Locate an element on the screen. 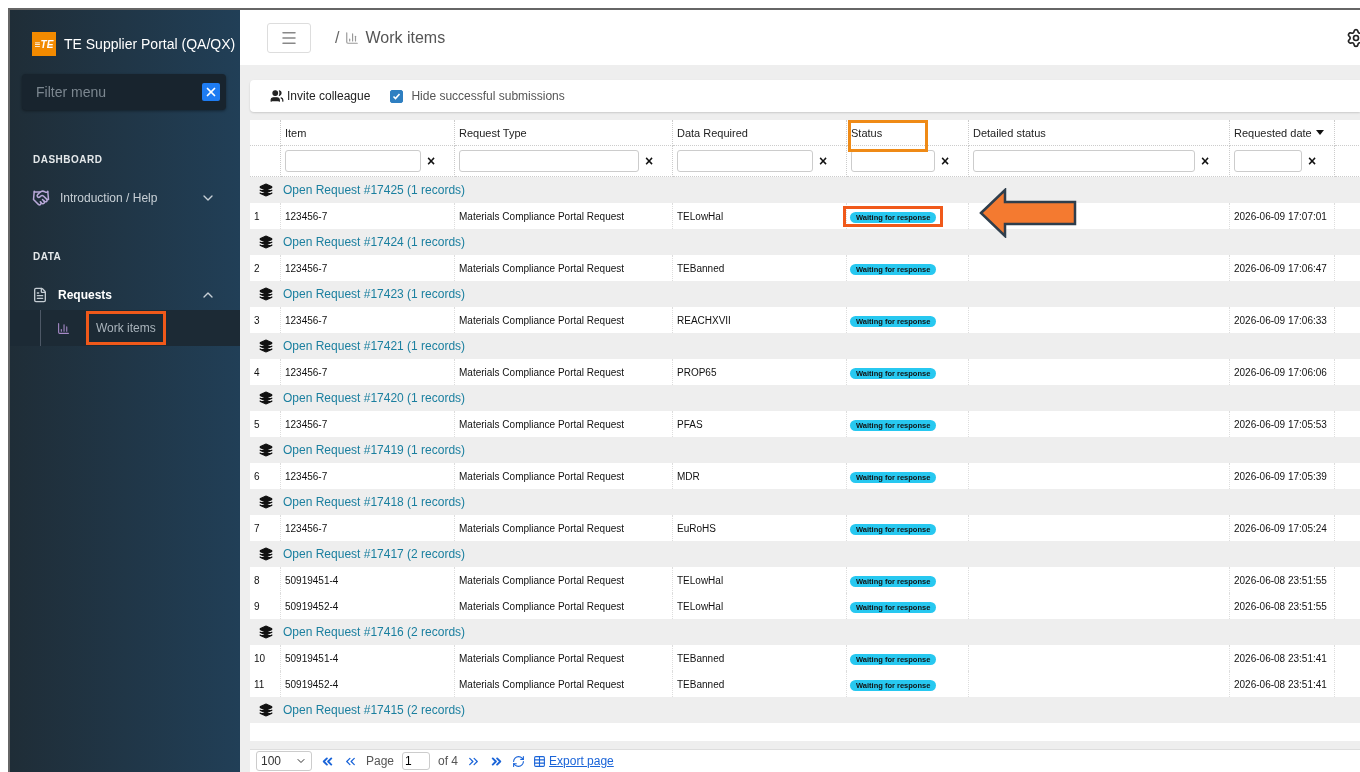  app-title: TE Supplier Portal (QA/QX) is located at coordinates (150, 44).